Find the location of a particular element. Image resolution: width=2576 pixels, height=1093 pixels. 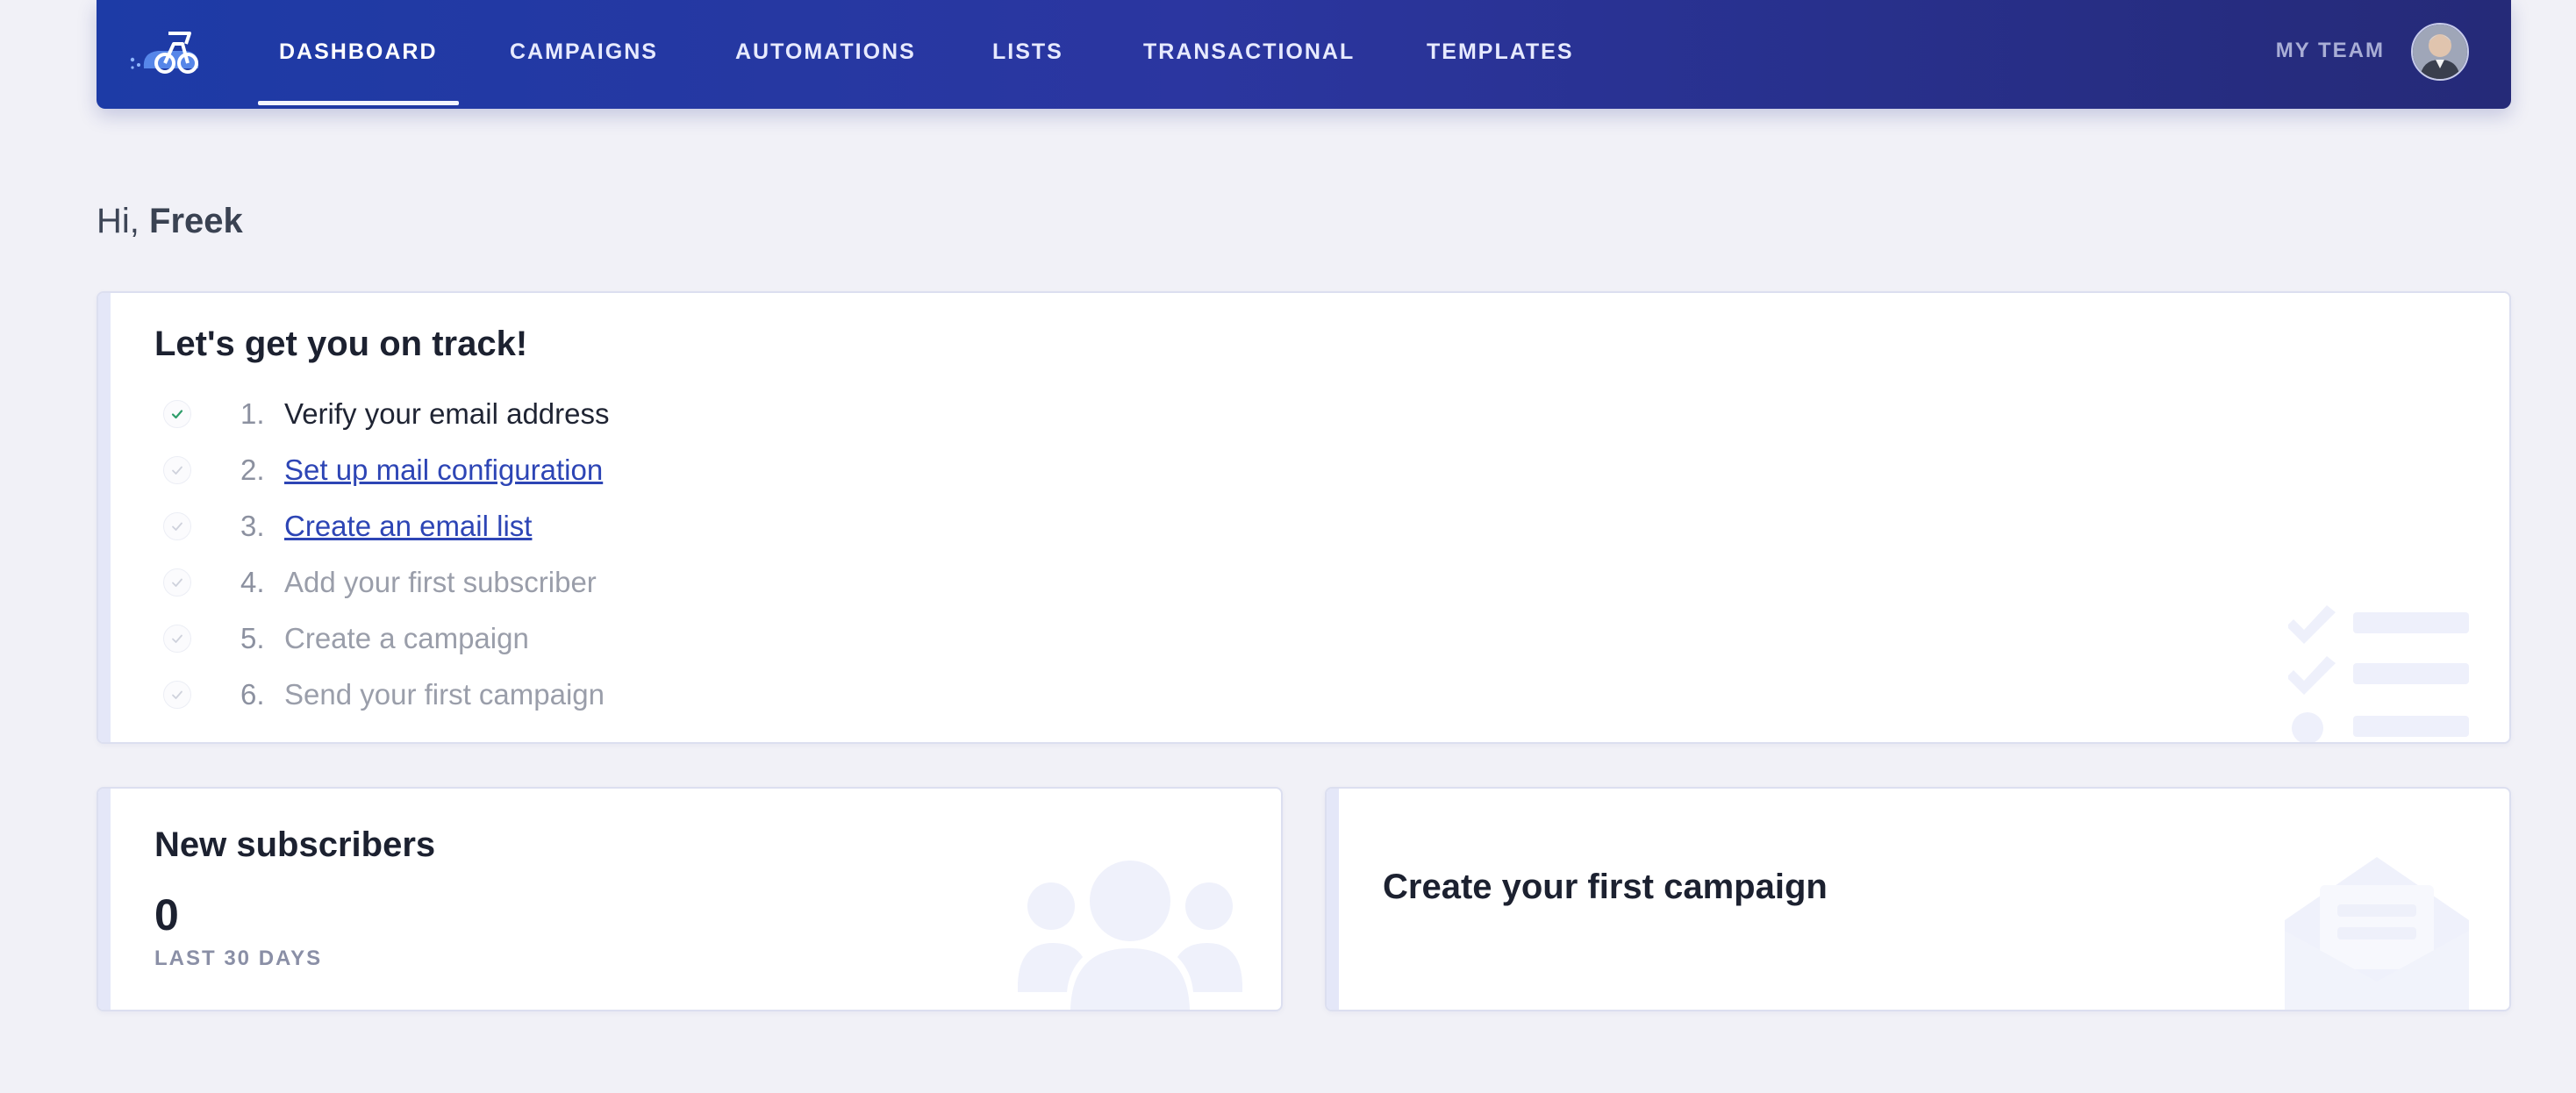

new-subscribers-title: New subscribers is located at coordinates (295, 844).